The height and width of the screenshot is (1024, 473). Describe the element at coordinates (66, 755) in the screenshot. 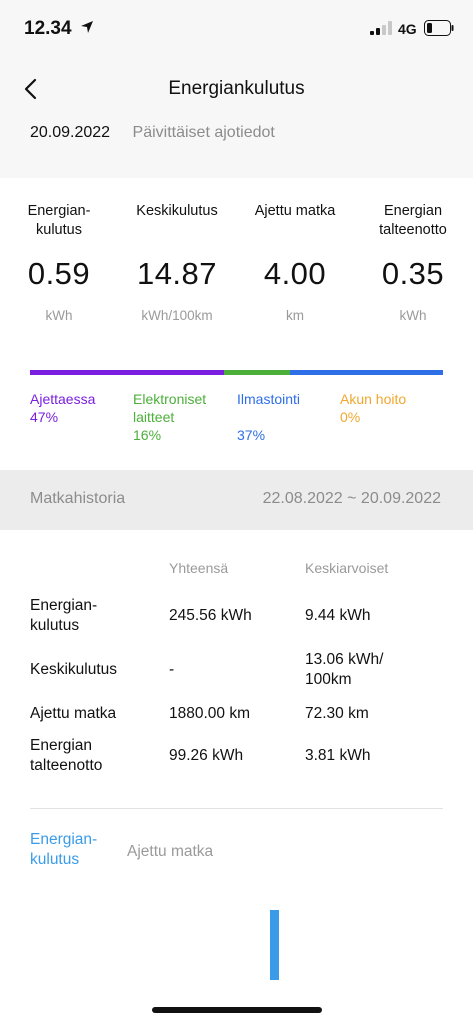

I see `row-label: Energian talteenotto` at that location.